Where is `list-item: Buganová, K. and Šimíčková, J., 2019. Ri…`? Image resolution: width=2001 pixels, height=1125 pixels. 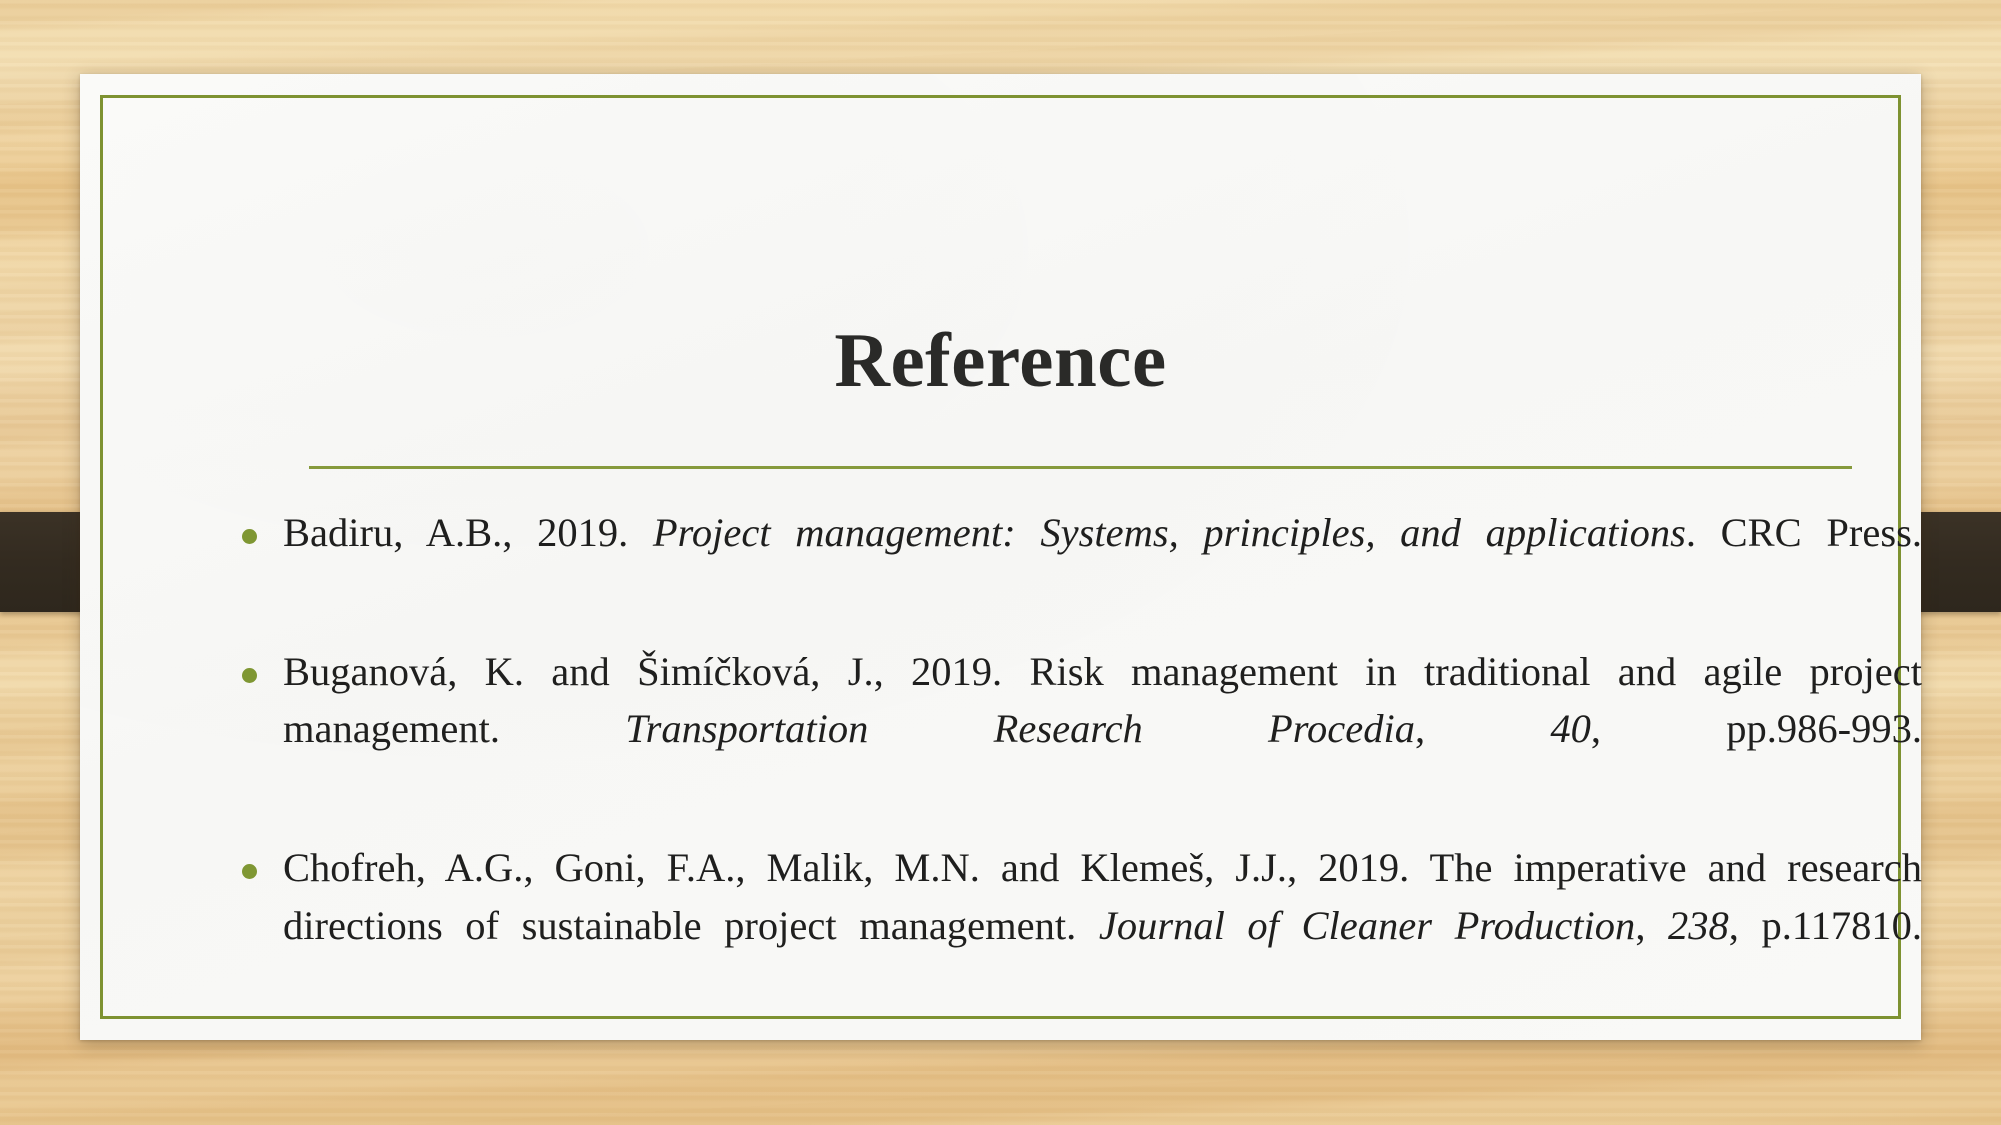
list-item: Buganová, K. and Šimíčková, J., 2019. Ri… is located at coordinates (1071, 728).